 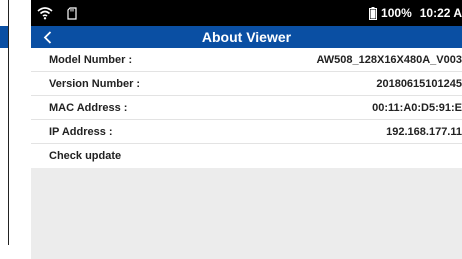 I want to click on ip-address-row: IP Address : 192.168.177.11, so click(x=246, y=132).